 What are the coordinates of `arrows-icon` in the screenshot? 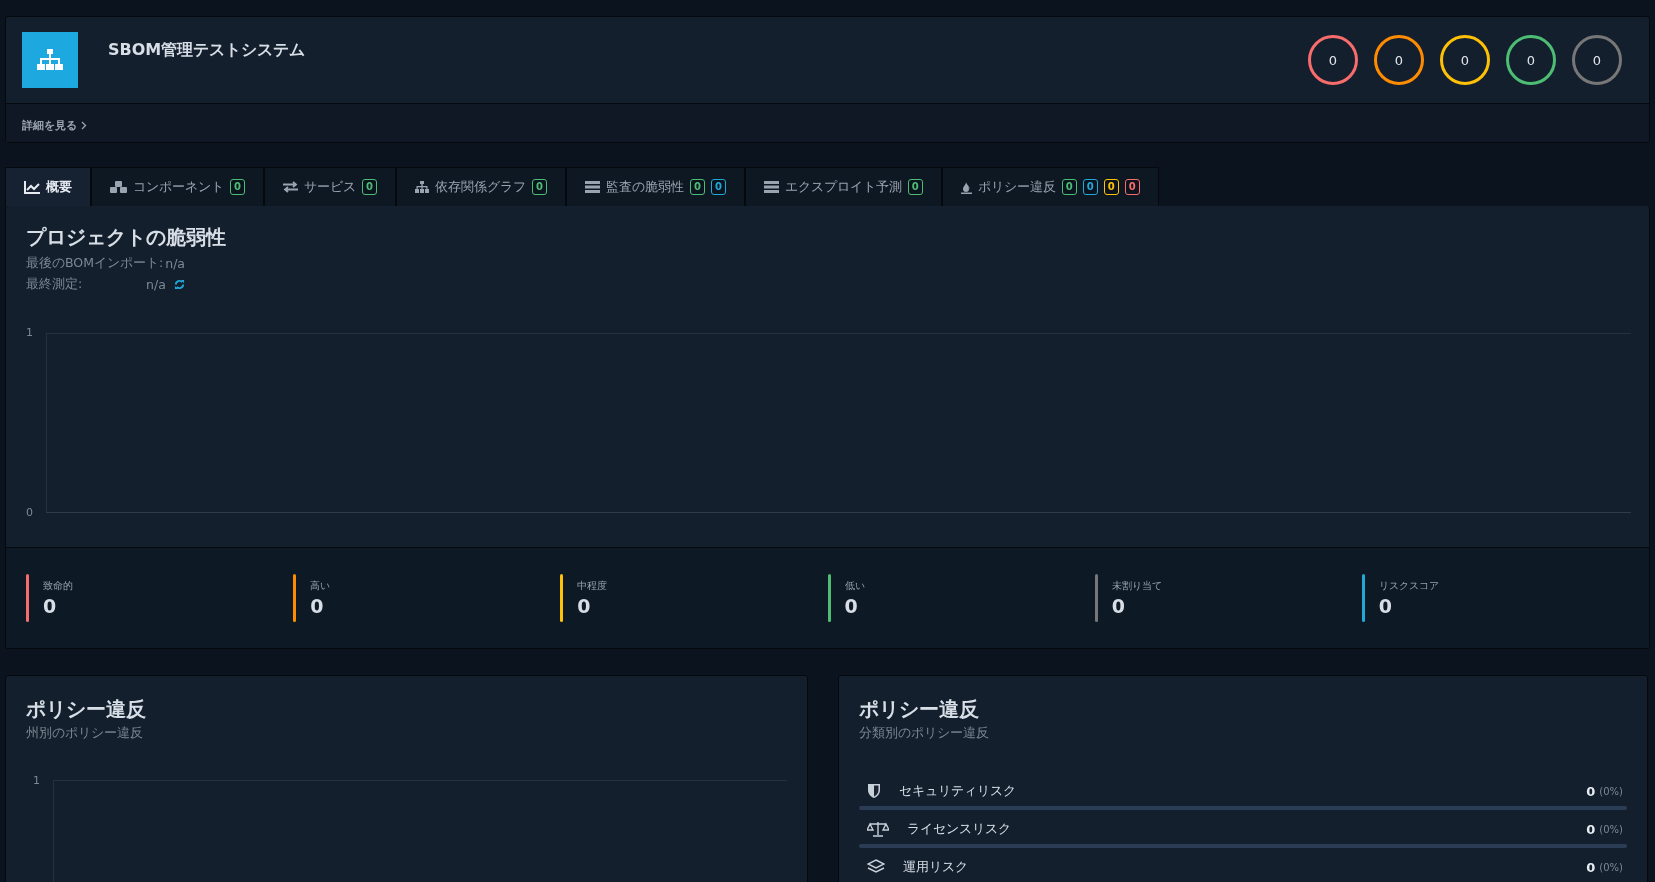 It's located at (290, 187).